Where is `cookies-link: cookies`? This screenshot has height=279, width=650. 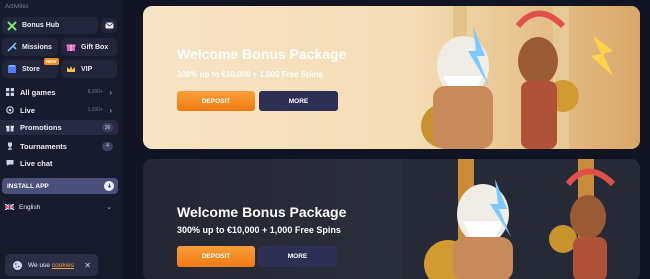 cookies-link: cookies is located at coordinates (63, 265).